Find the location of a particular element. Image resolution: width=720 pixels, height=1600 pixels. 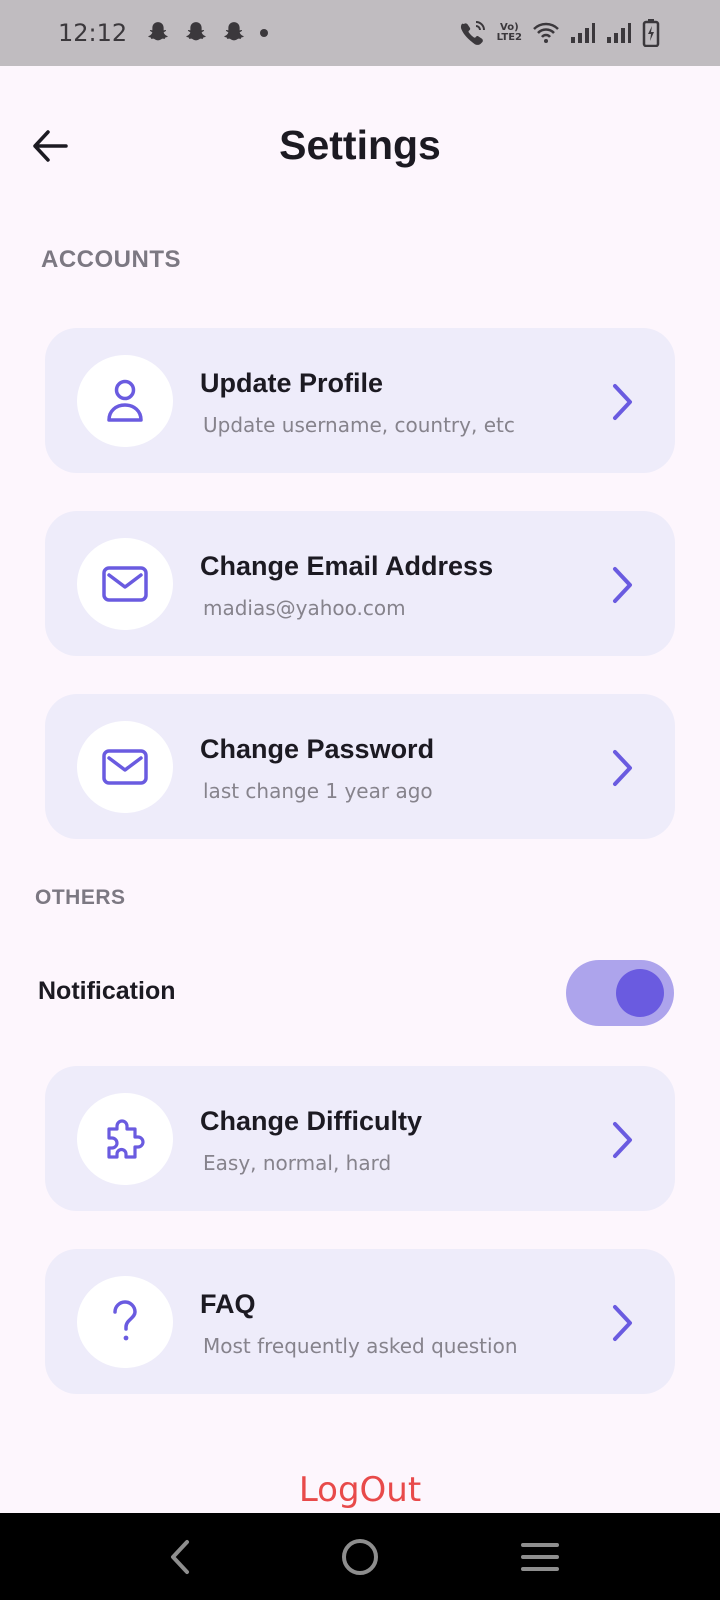

notification-dot-icon is located at coordinates (264, 33).